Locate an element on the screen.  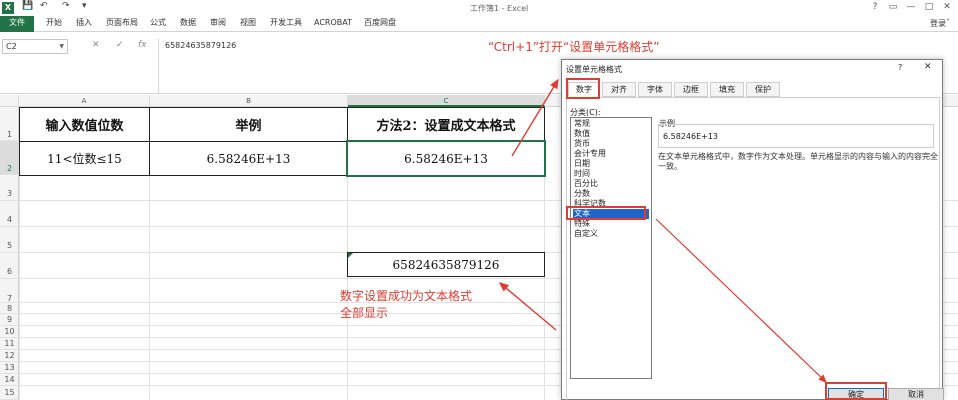
row-header: 11 is located at coordinates (9, 344).